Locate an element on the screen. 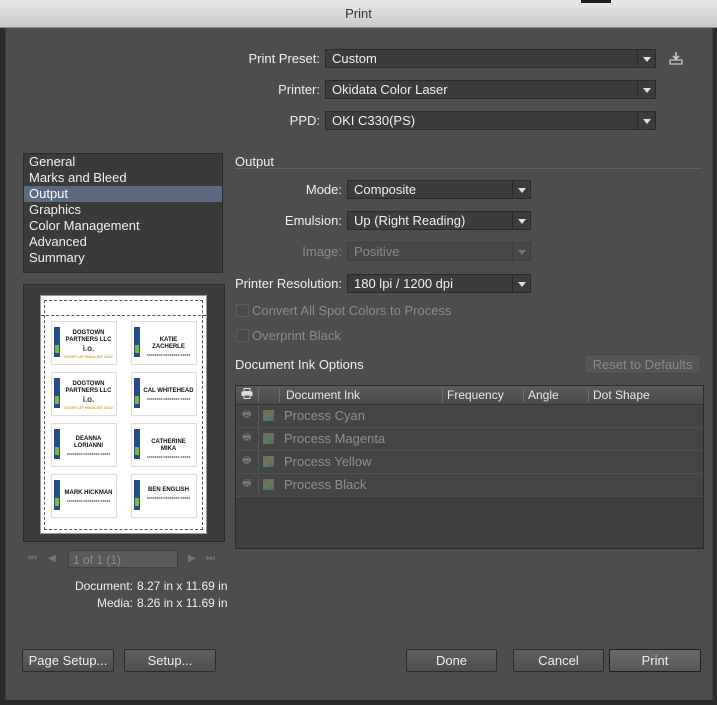 The height and width of the screenshot is (705, 717). badge-name: BEN ENGLISH is located at coordinates (168, 490).